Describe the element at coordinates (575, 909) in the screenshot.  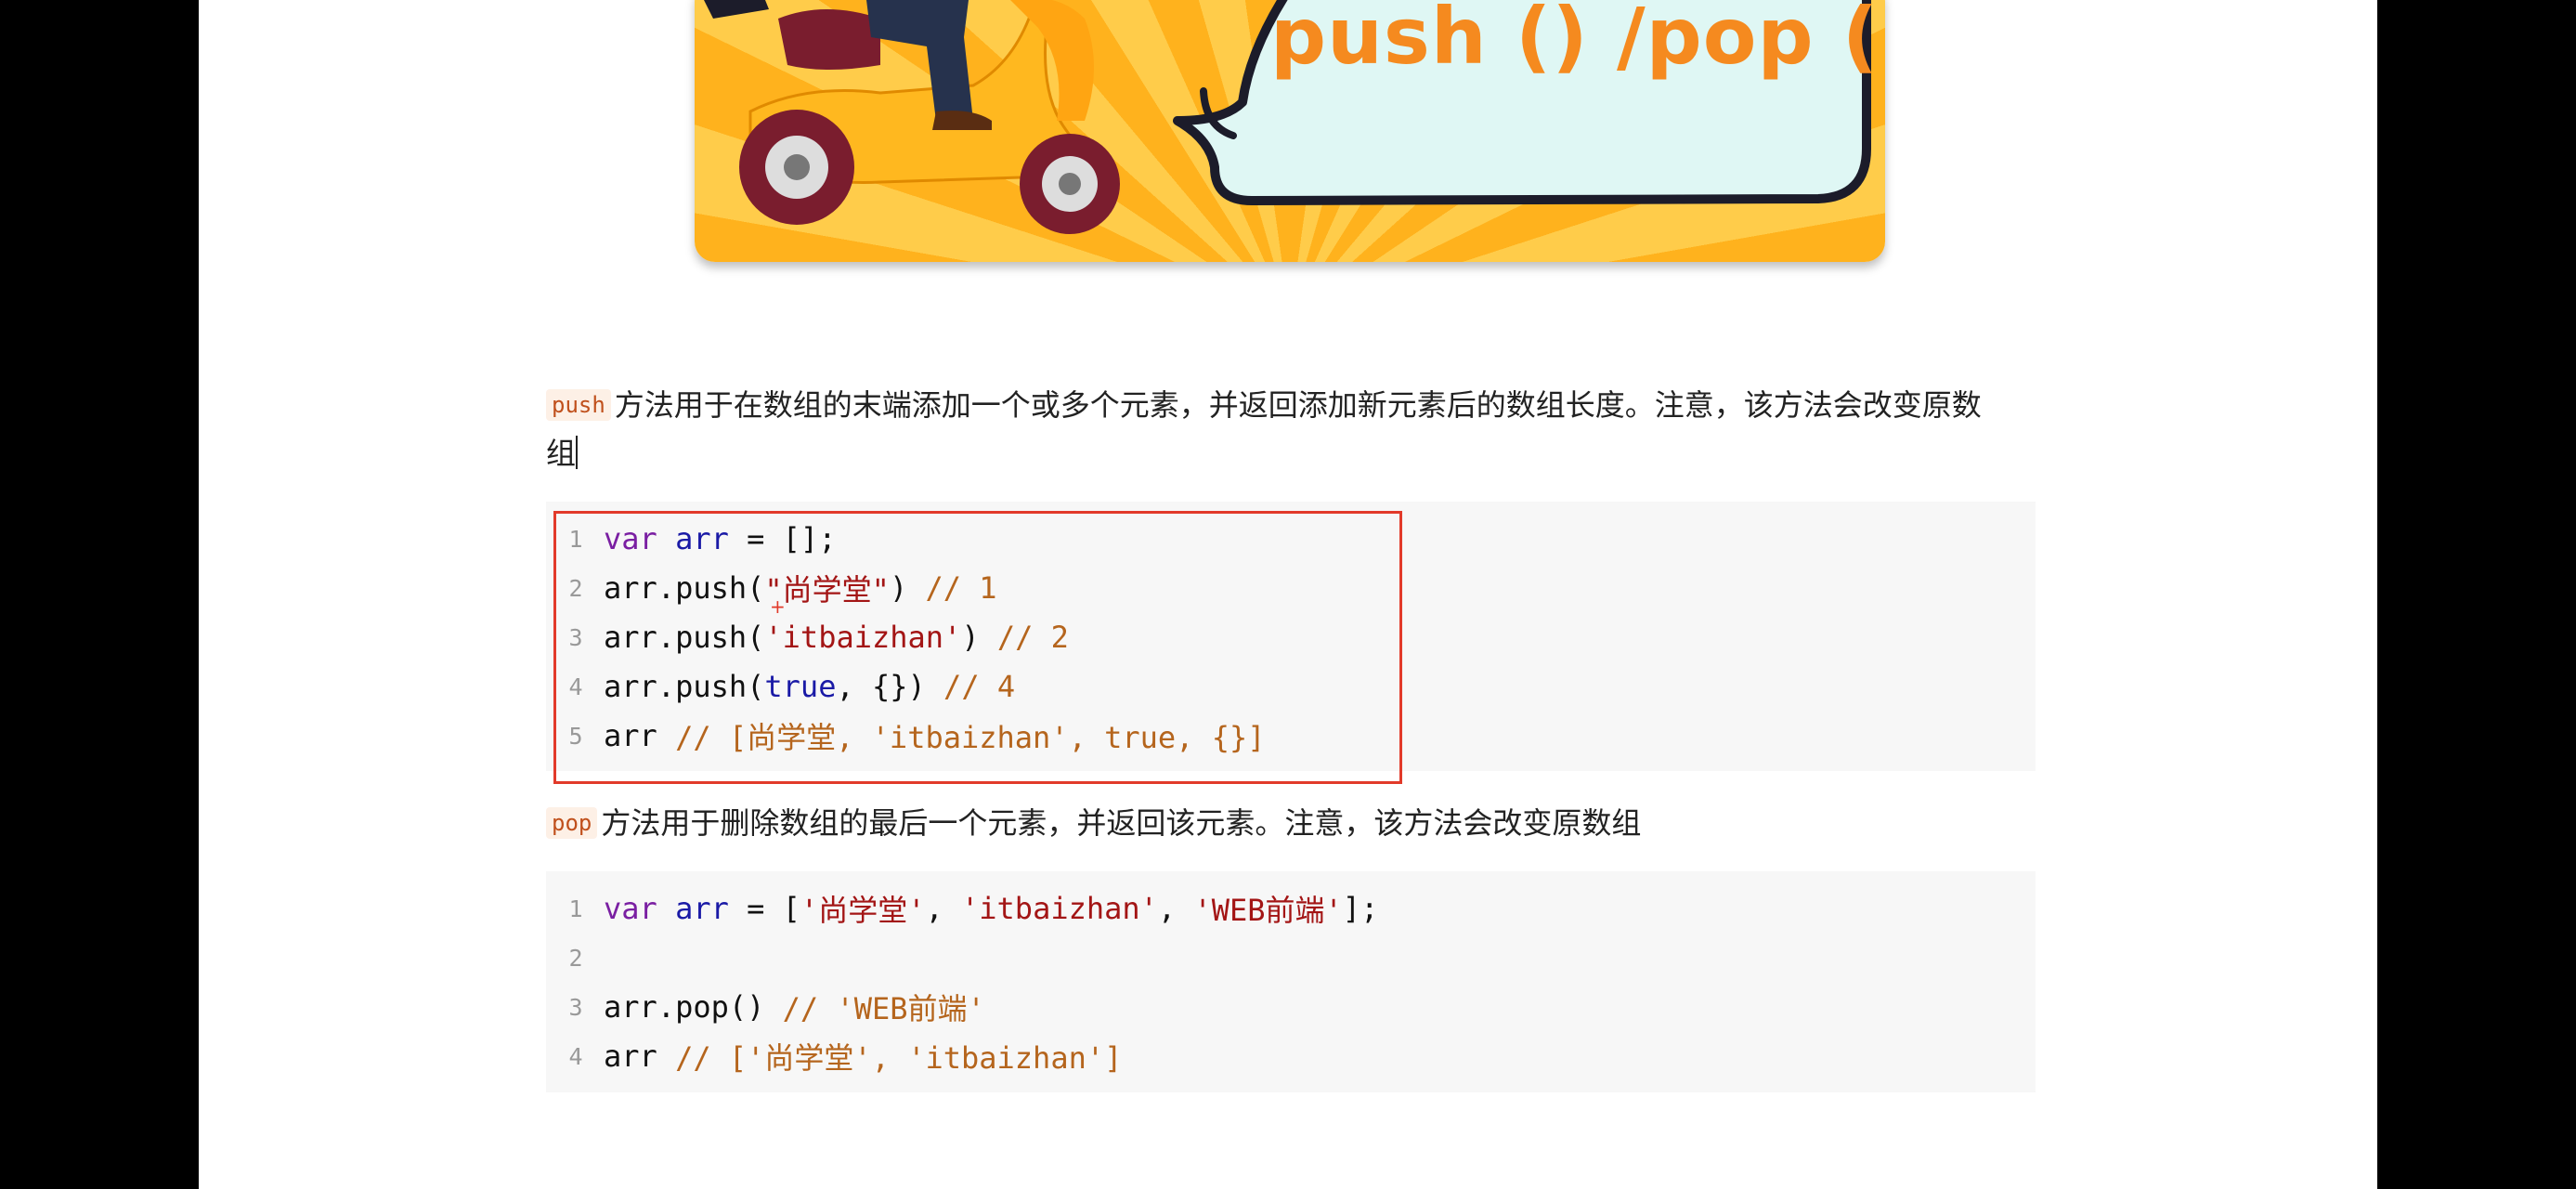
I see `line-number: 1` at that location.